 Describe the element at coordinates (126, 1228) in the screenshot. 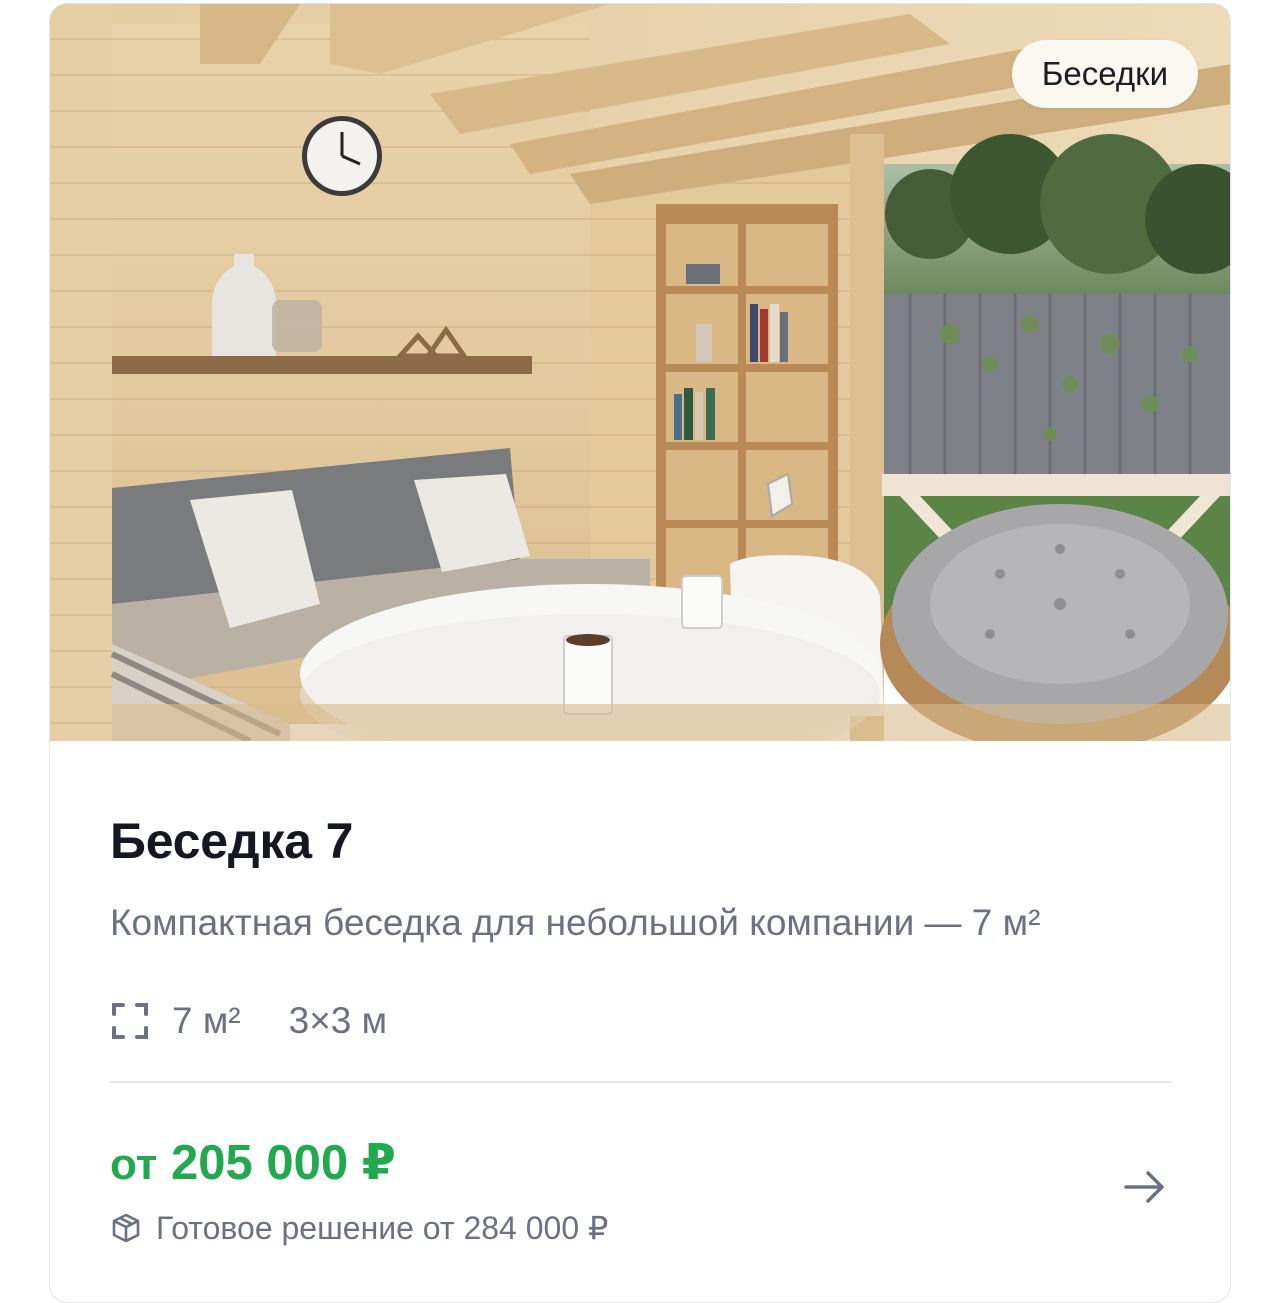

I see `box-icon` at that location.